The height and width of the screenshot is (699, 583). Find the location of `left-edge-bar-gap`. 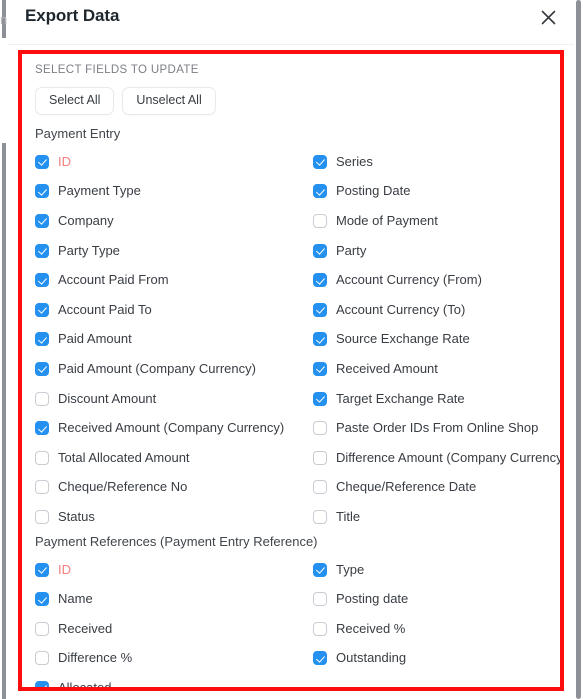

left-edge-bar-gap is located at coordinates (4, 90).